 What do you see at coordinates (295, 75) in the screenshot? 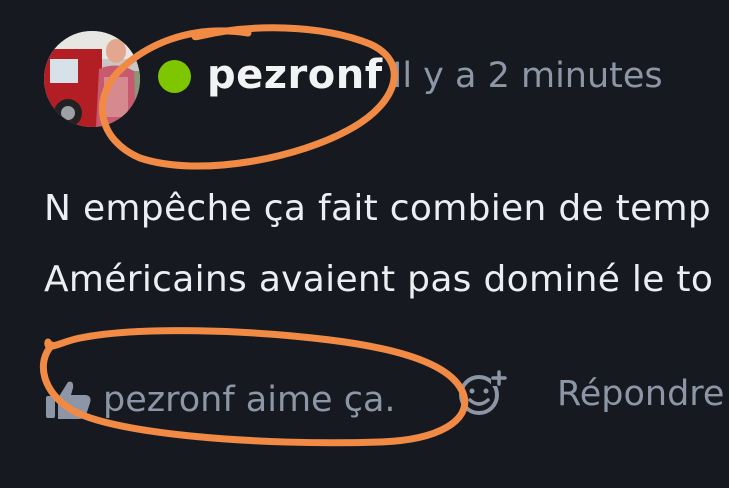
I see `author-username: pezronf` at bounding box center [295, 75].